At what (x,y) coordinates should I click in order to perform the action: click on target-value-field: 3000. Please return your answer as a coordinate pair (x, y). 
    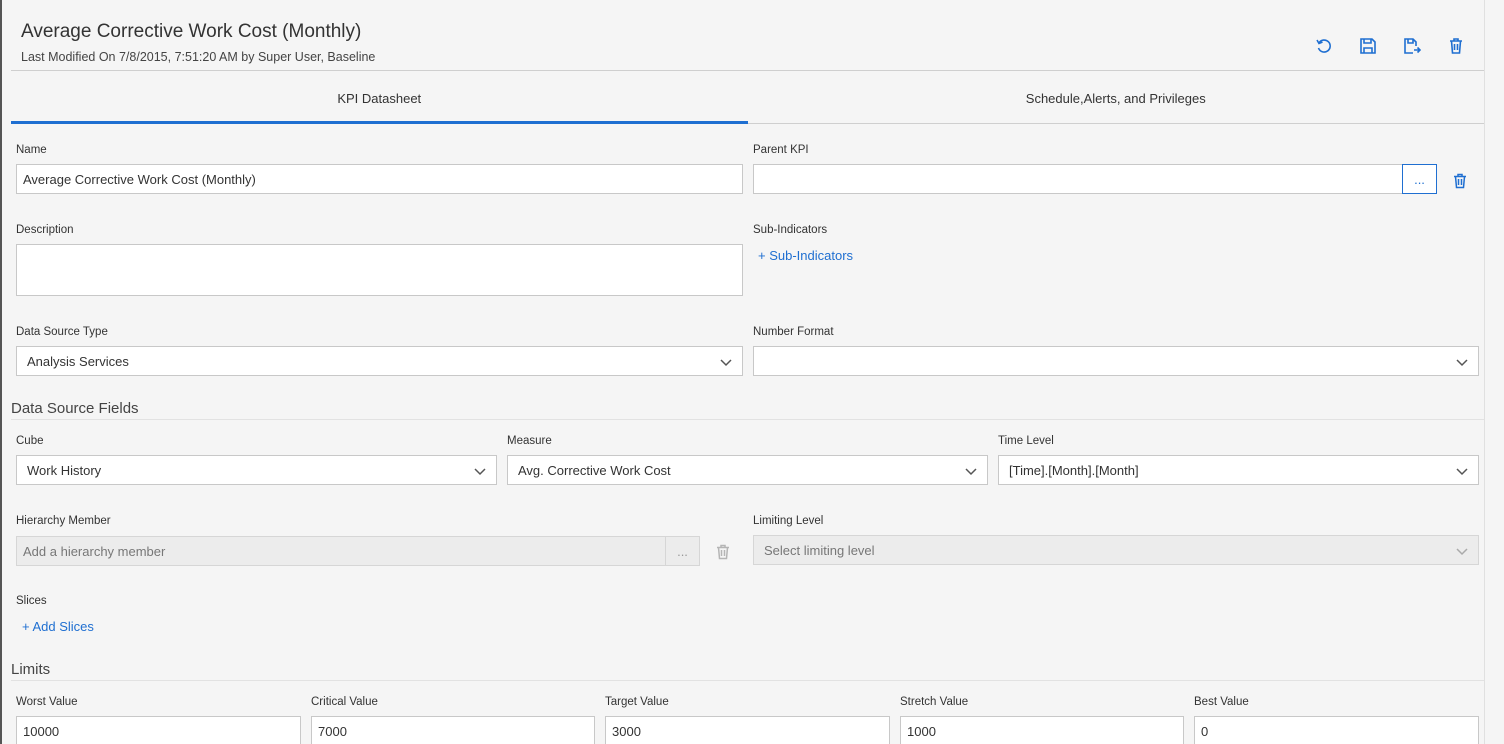
    Looking at the image, I should click on (747, 730).